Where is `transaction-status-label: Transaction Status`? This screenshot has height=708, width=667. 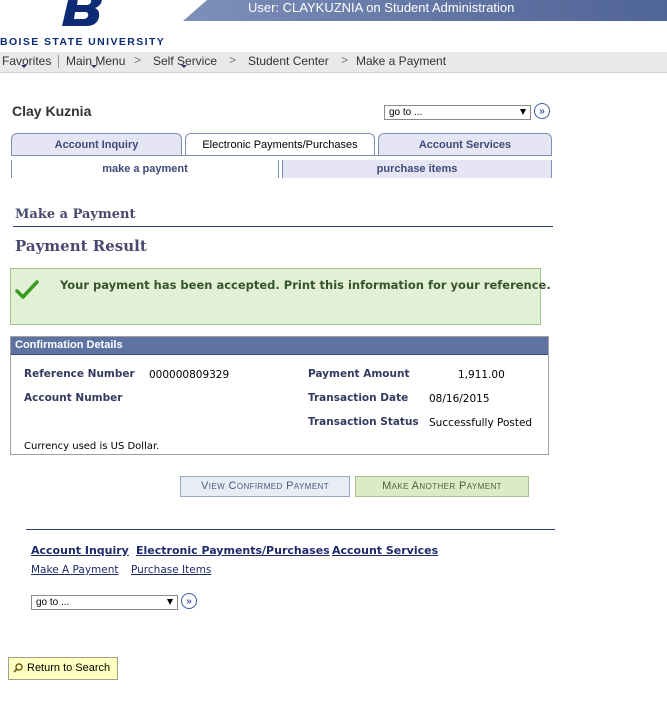
transaction-status-label: Transaction Status is located at coordinates (363, 422).